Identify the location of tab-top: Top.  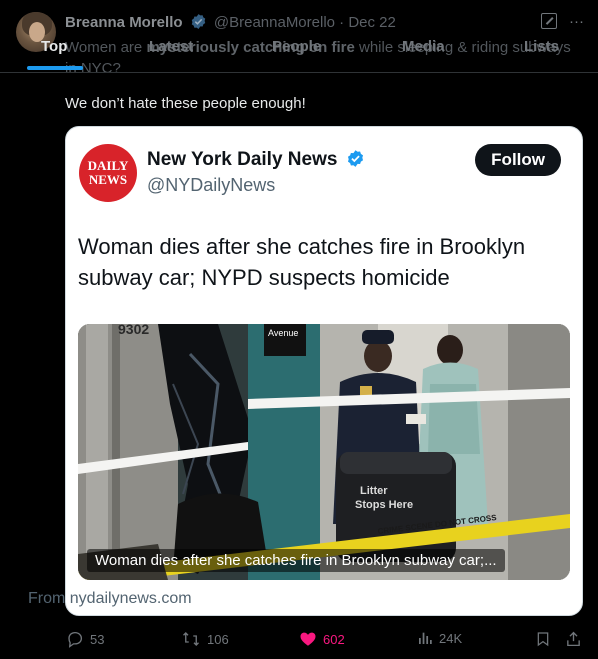
(54, 46).